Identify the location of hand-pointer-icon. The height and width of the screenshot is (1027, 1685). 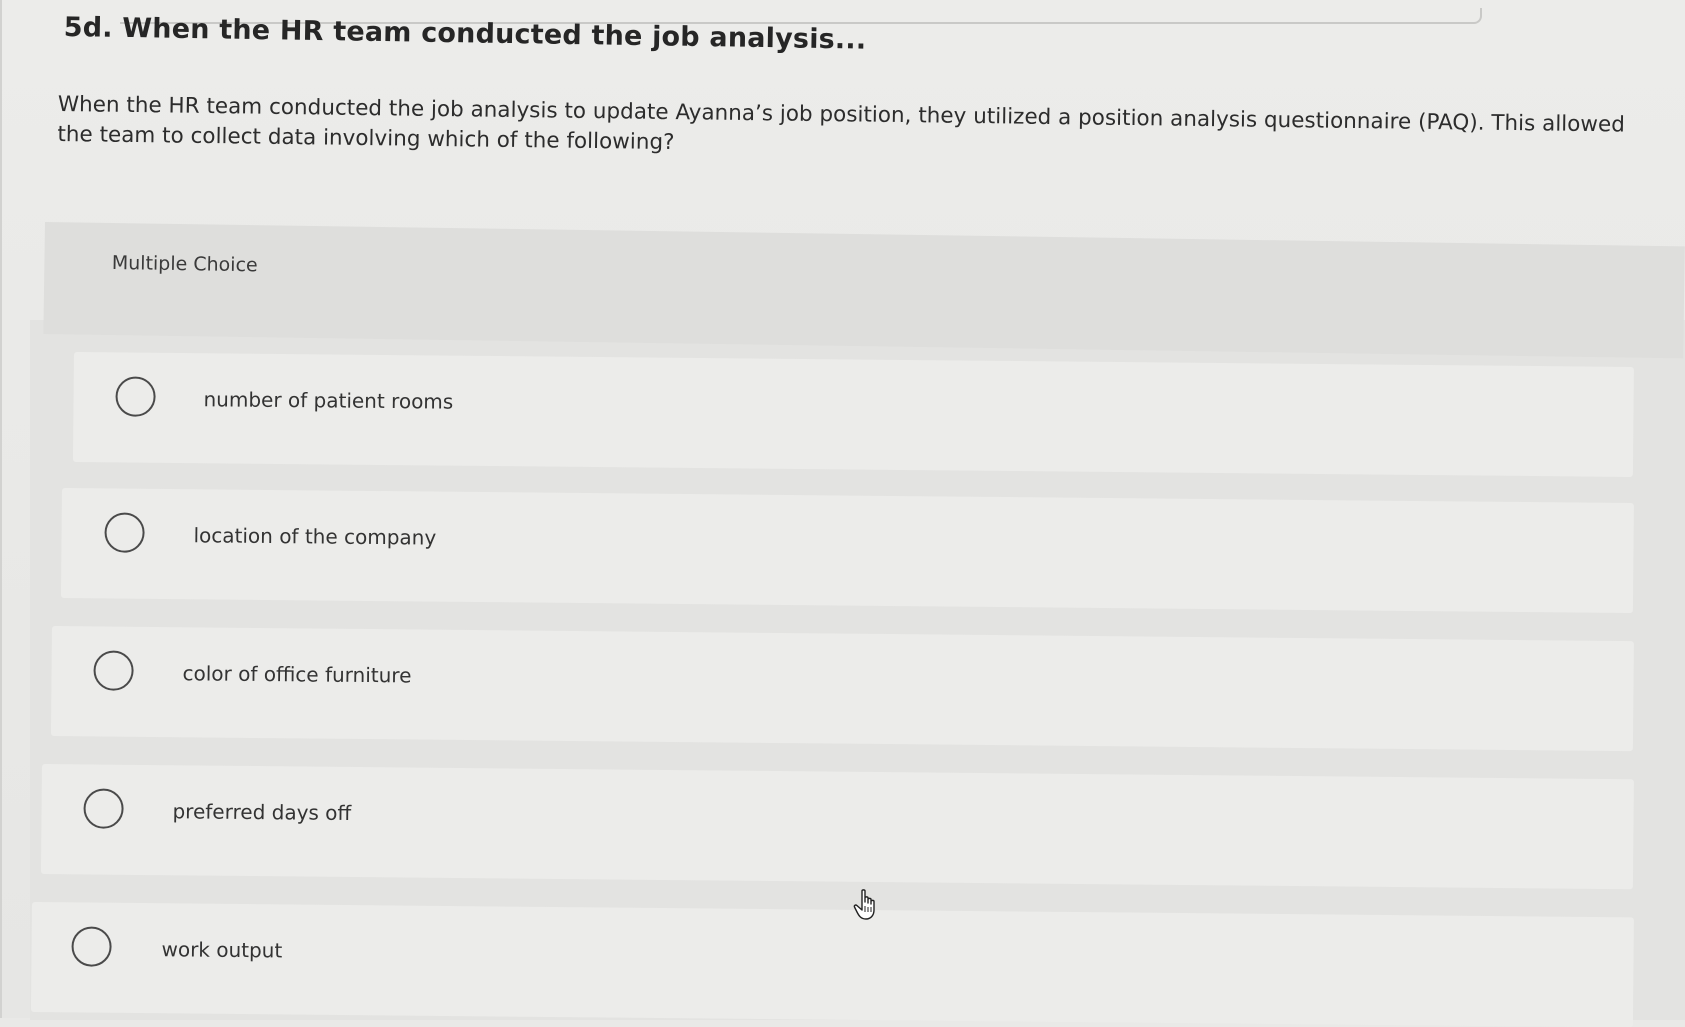
(864, 904).